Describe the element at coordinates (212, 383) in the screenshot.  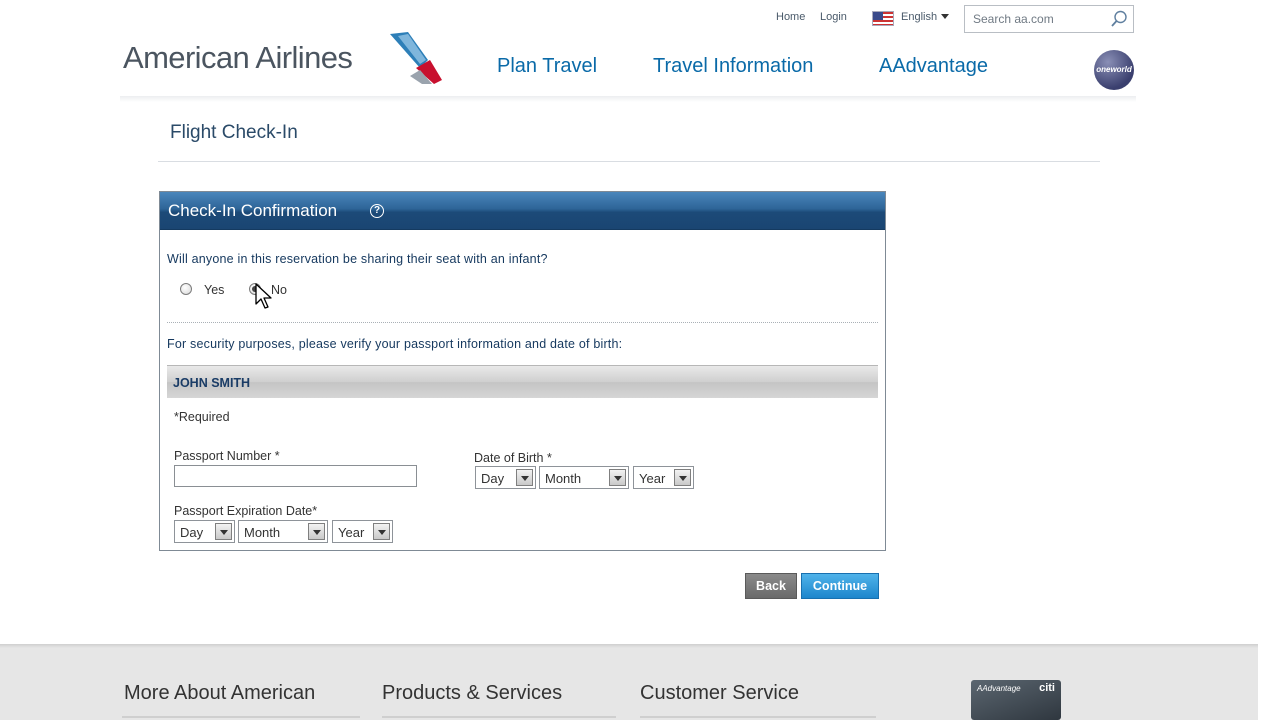
I see `passenger-name: JOHN SMITH` at that location.